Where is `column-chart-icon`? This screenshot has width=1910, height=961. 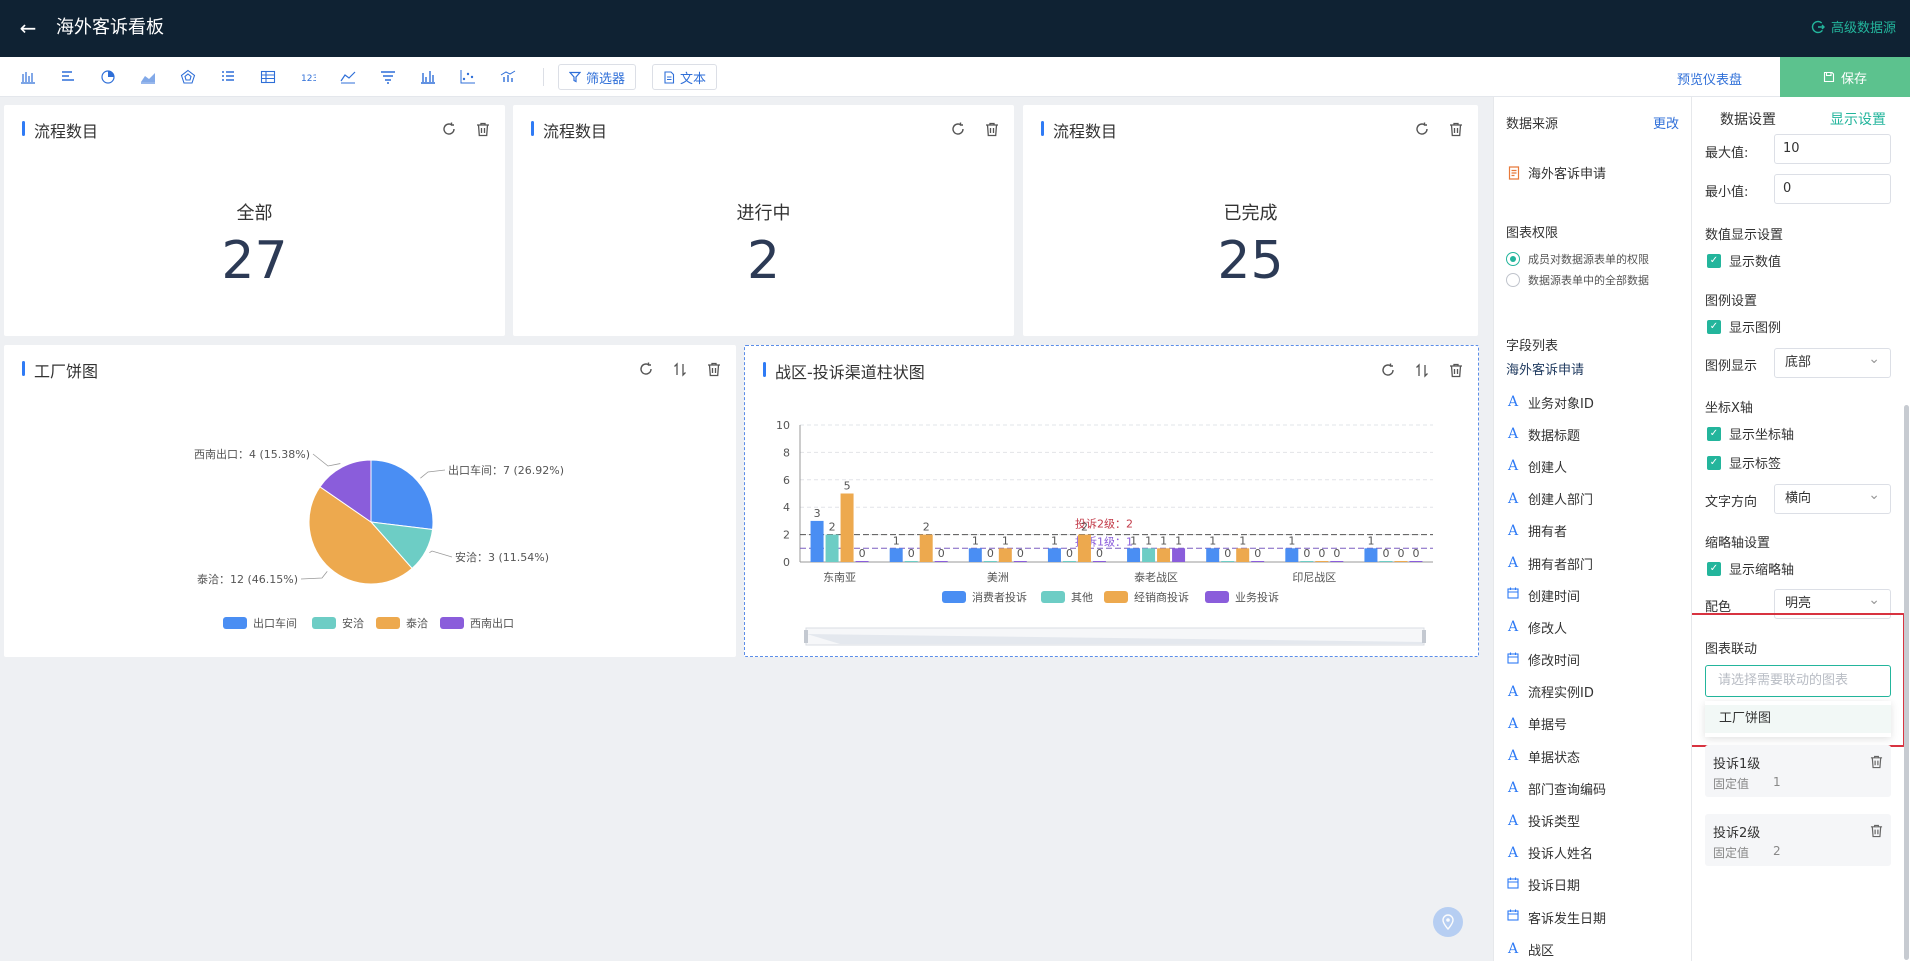 column-chart-icon is located at coordinates (428, 77).